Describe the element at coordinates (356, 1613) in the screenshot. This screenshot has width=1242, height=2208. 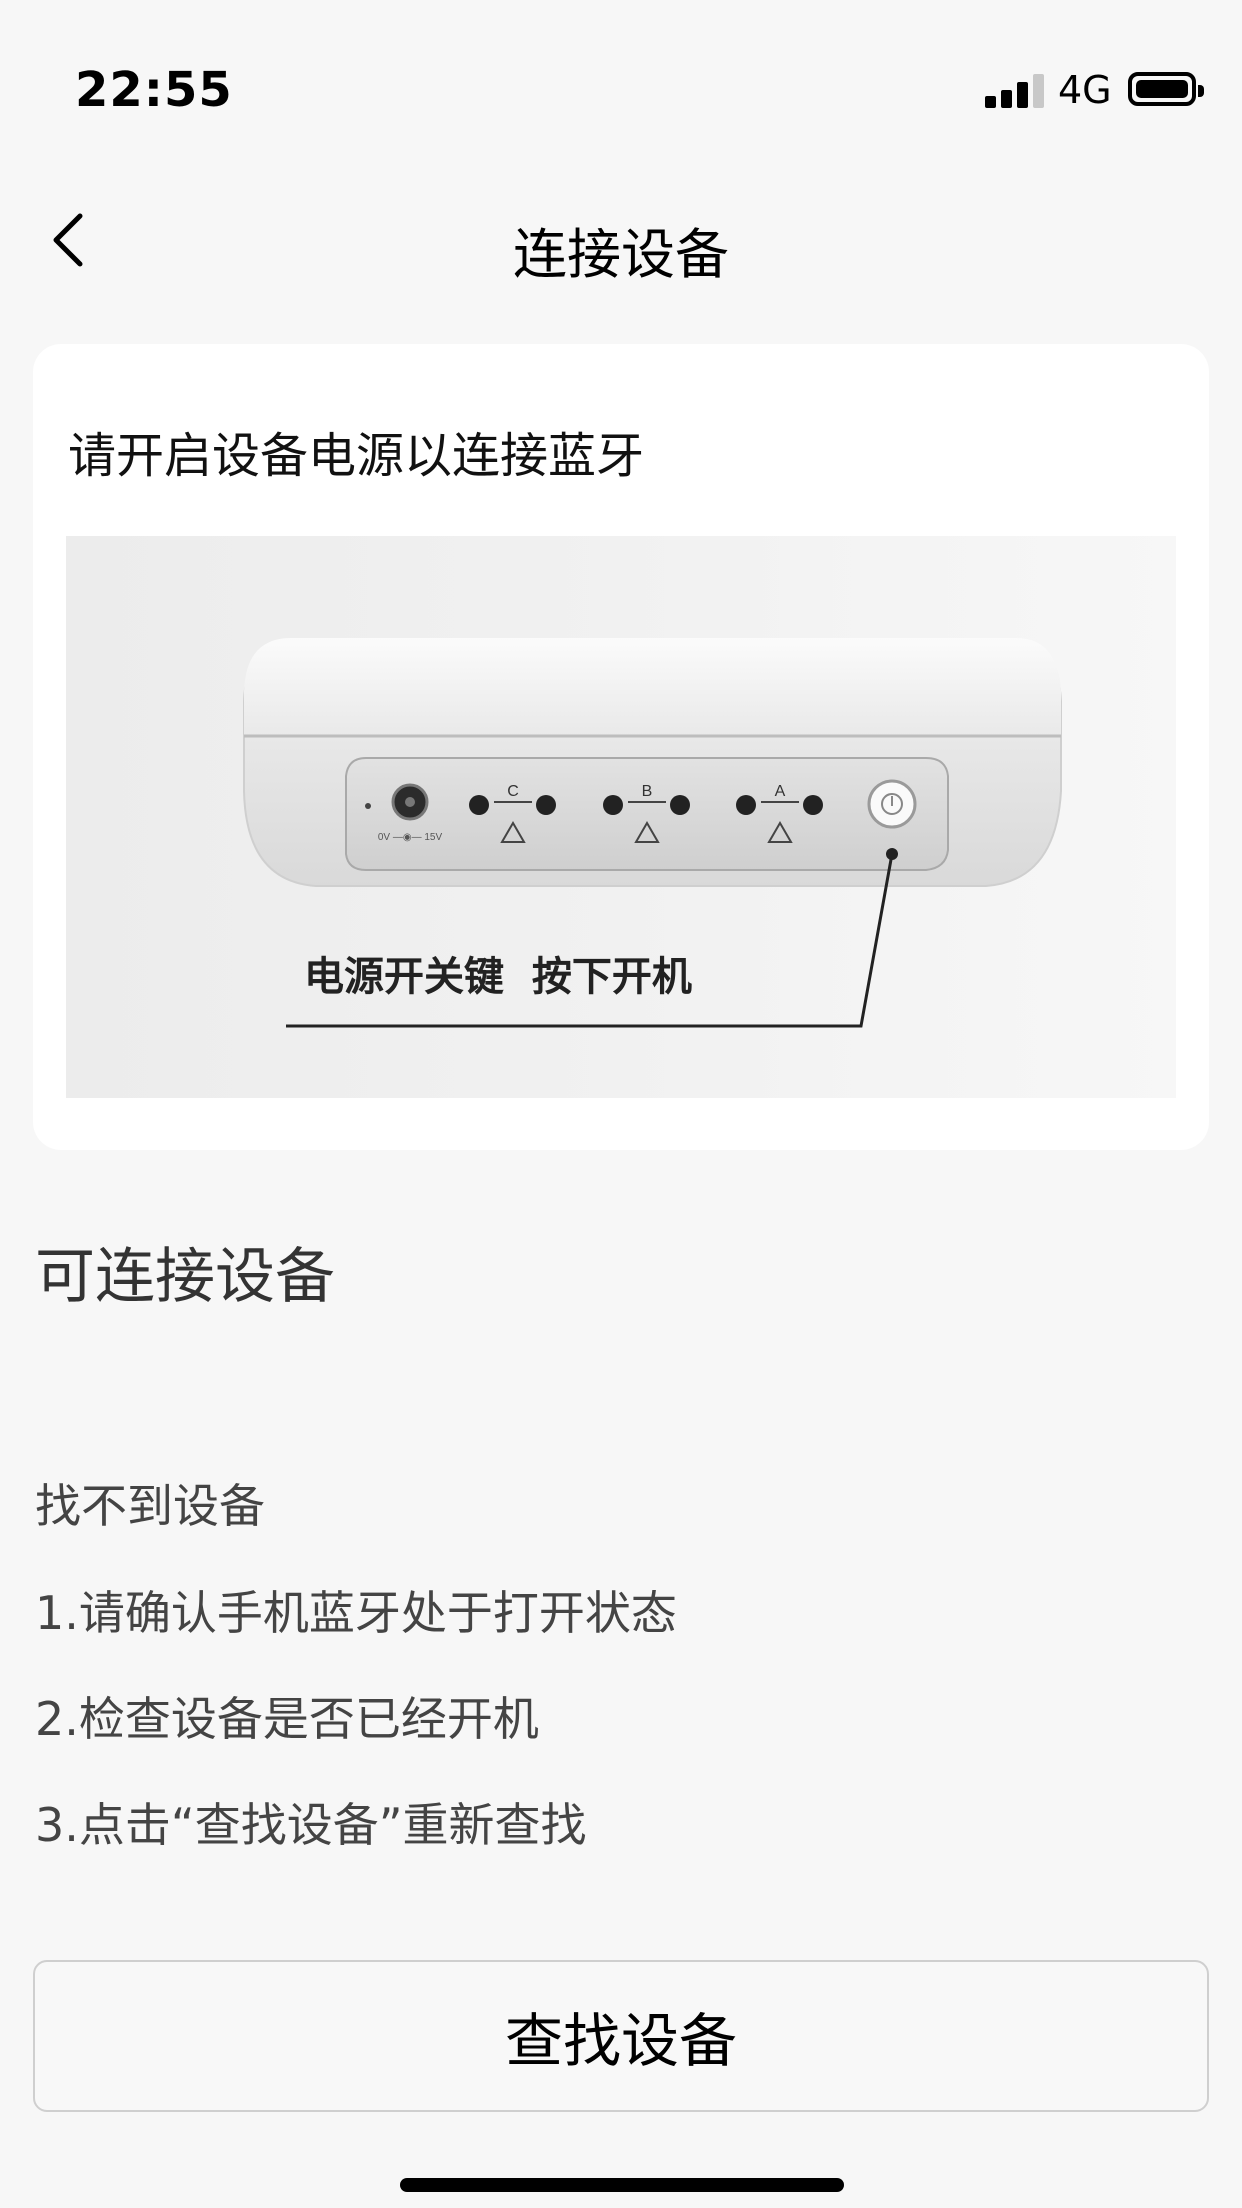
I see `help-step-1: 1.请确认手机蓝牙处于打开状态` at that location.